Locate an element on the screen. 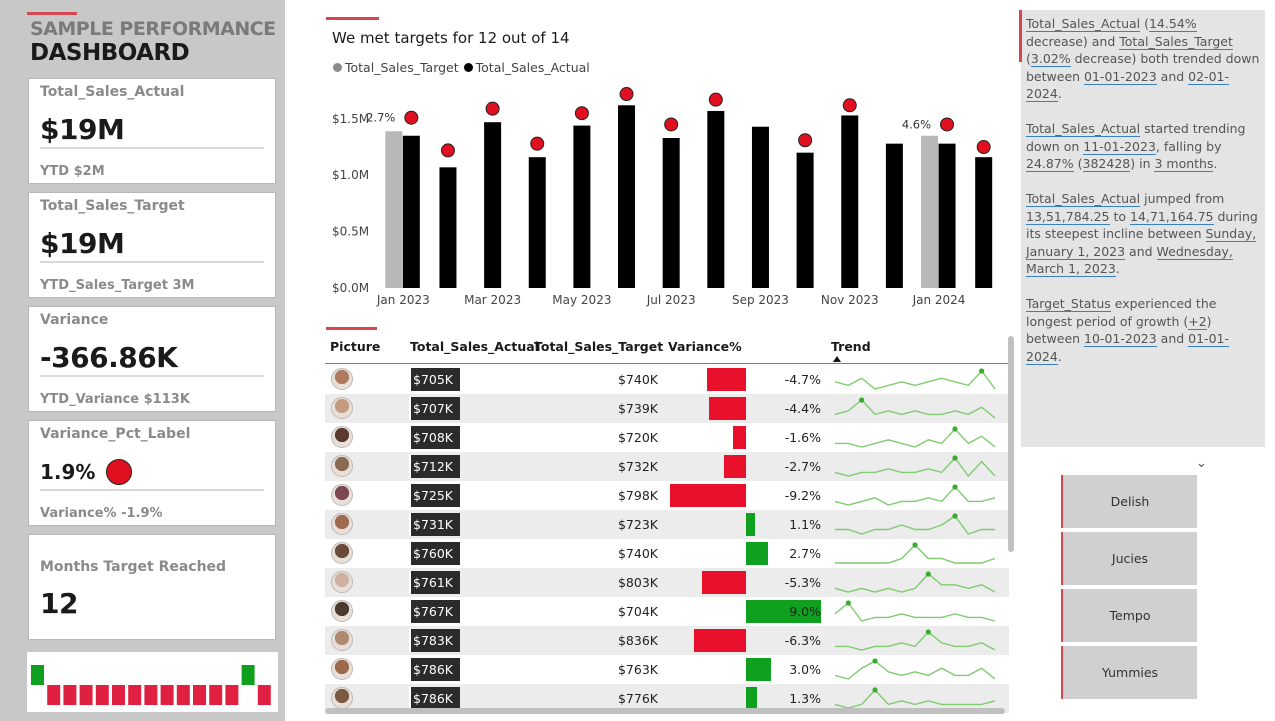  actual-value: $760K is located at coordinates (434, 553).